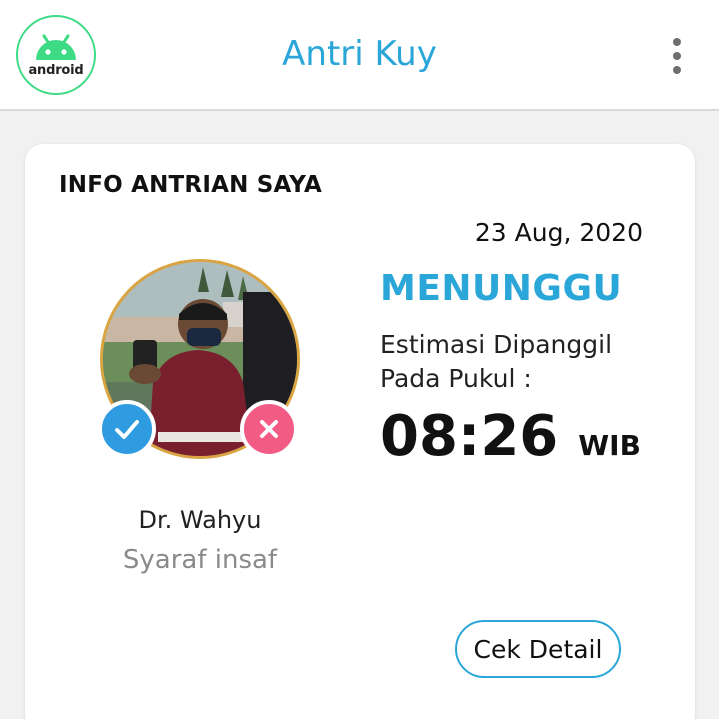 This screenshot has height=719, width=719. I want to click on time-value: 08:26, so click(469, 436).